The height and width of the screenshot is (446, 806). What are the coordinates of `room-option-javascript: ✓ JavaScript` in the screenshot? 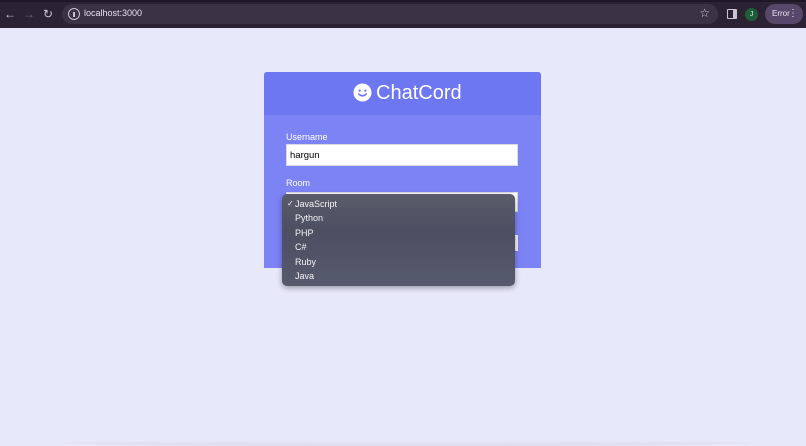 It's located at (398, 204).